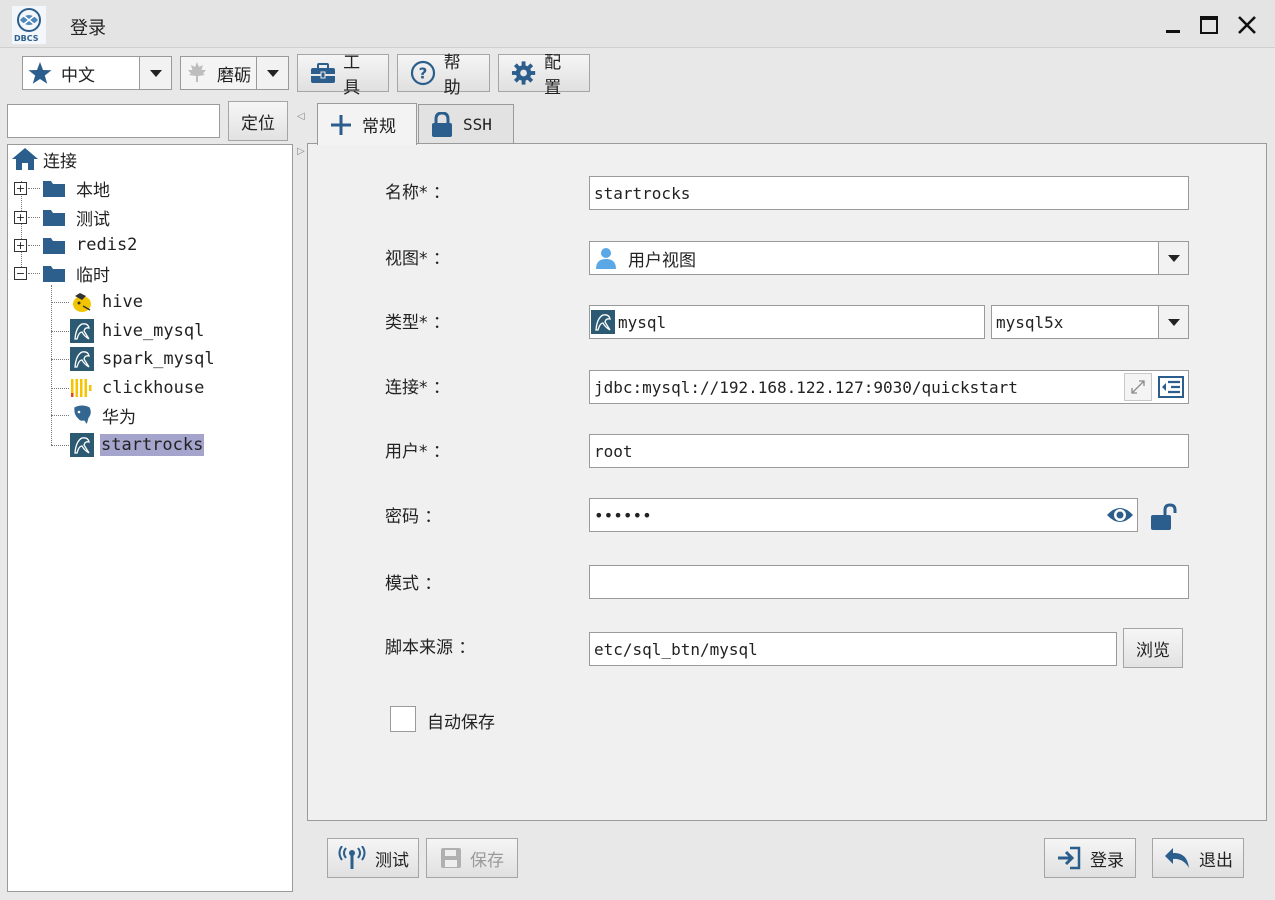  What do you see at coordinates (606, 258) in the screenshot?
I see `user-icon` at bounding box center [606, 258].